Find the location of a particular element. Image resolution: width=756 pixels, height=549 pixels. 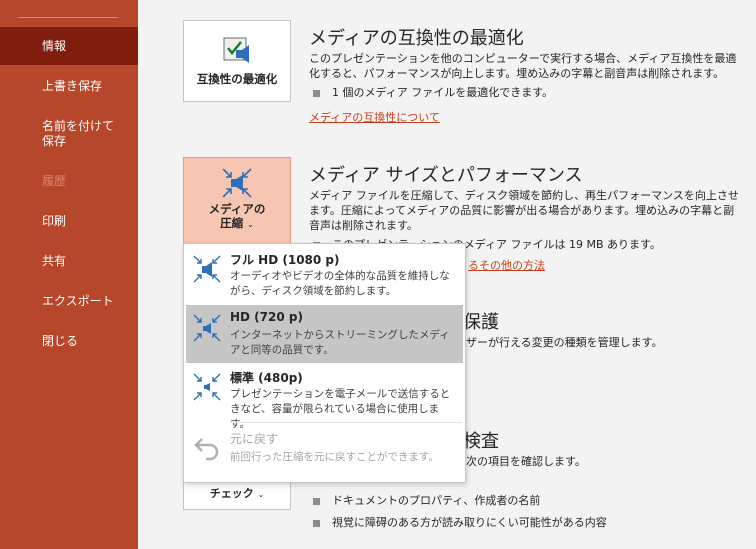

compress-media-button: メディアの 圧縮 ⌄ is located at coordinates (237, 201).